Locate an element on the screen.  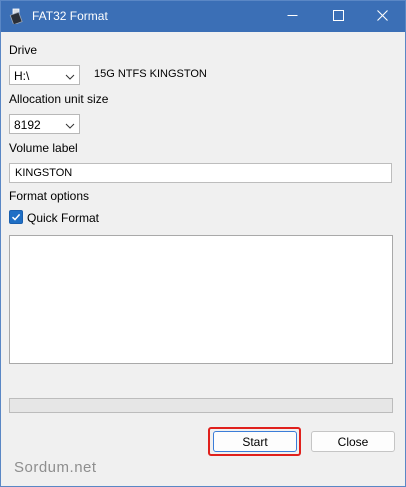
usb-drive-icon is located at coordinates (16, 17).